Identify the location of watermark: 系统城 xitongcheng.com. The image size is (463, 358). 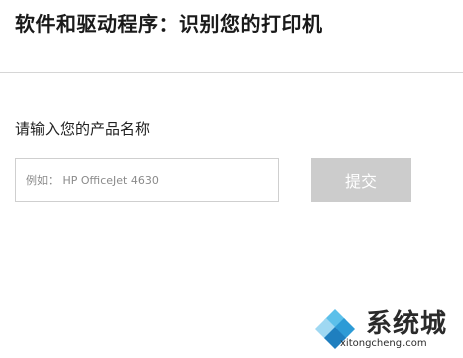
(383, 329).